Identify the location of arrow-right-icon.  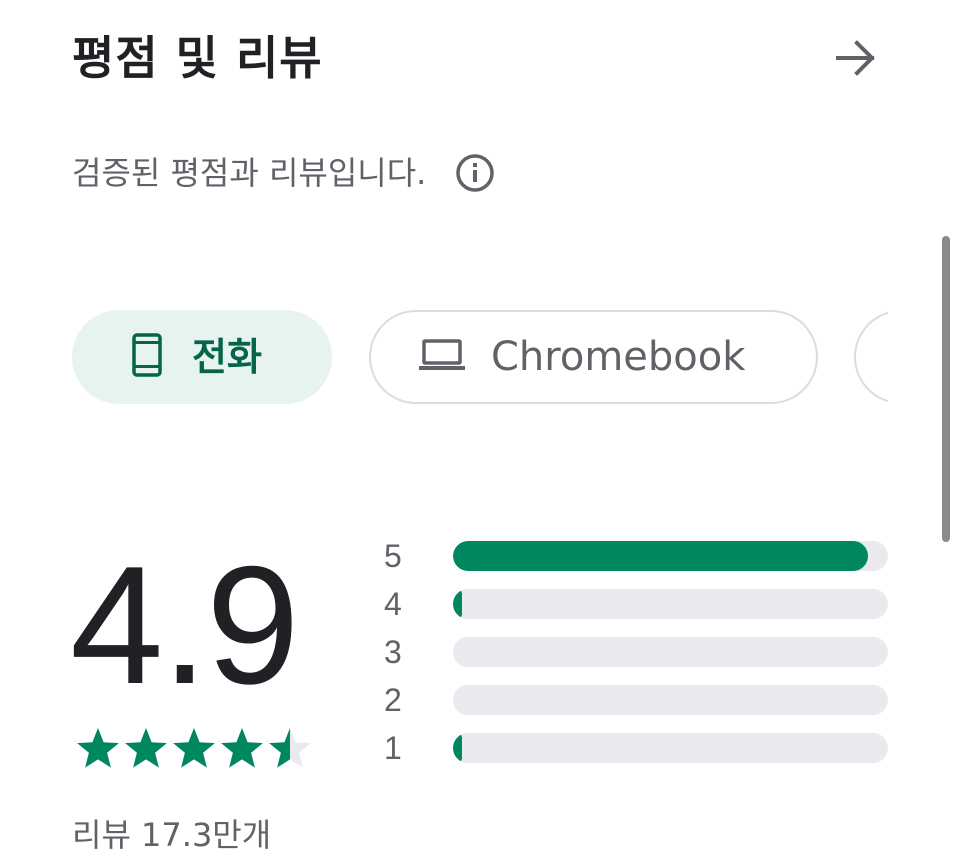
(856, 58).